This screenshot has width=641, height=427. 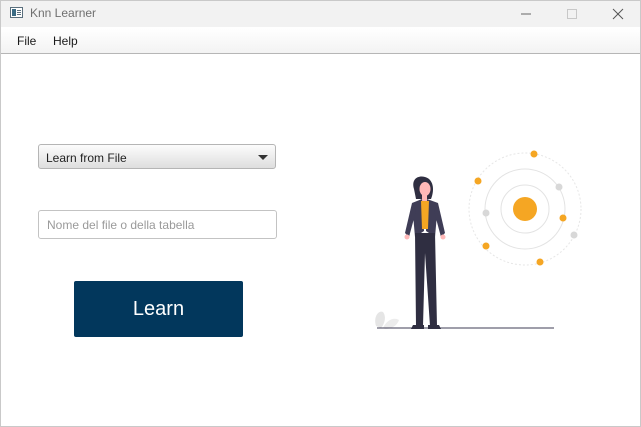 I want to click on mode-dropdown-value: Learn from File, so click(x=86, y=158).